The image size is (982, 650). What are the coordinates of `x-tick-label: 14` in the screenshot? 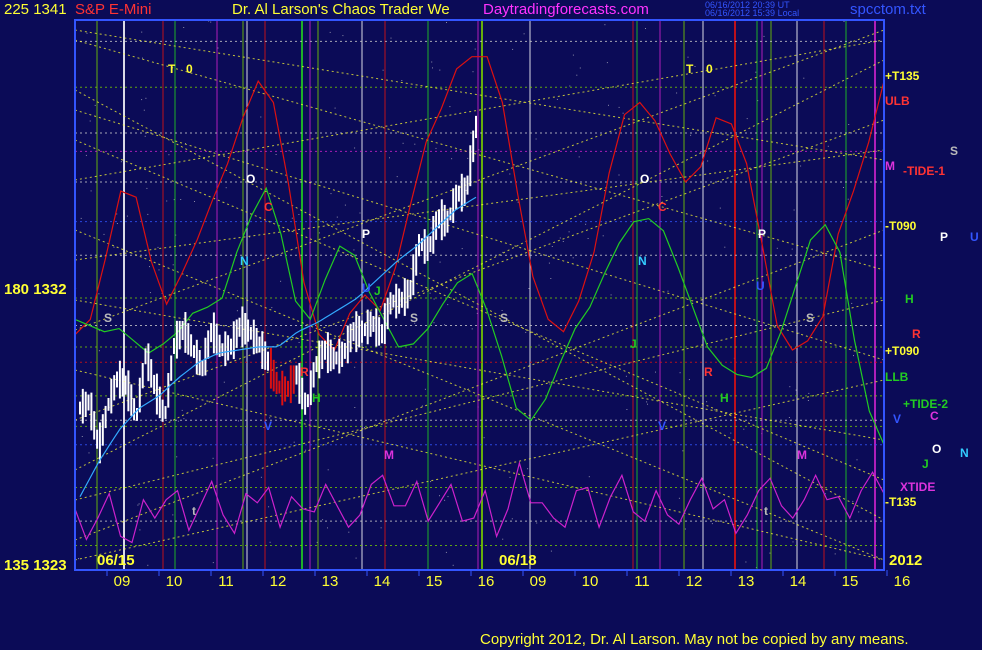 It's located at (382, 581).